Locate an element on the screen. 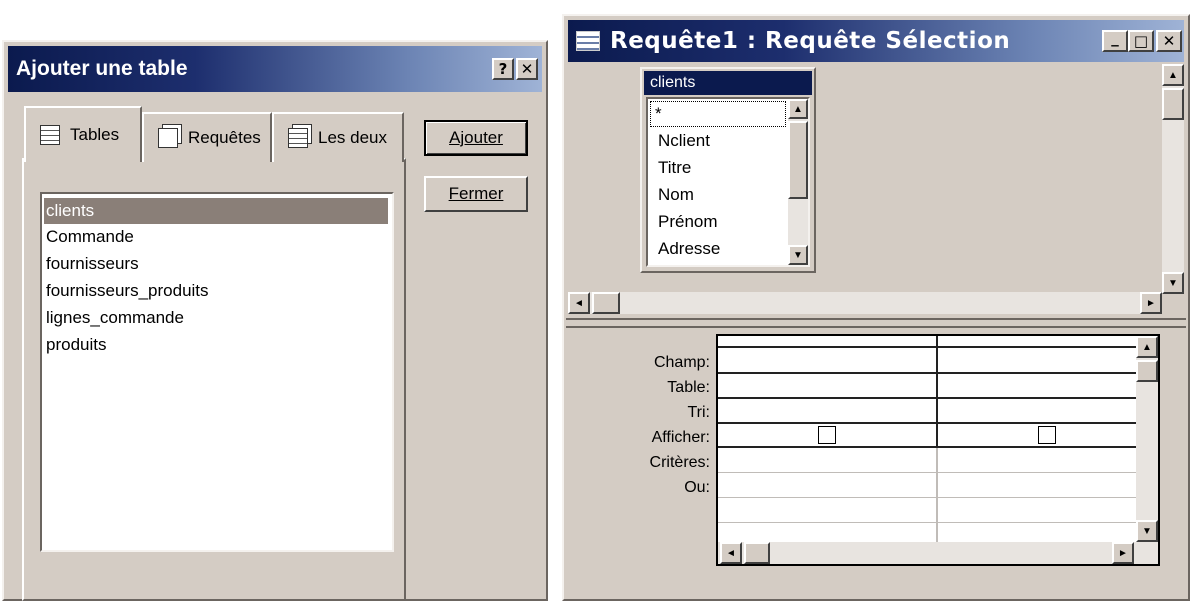 Image resolution: width=1192 pixels, height=601 pixels. row-label-table: Table: is located at coordinates (688, 387).